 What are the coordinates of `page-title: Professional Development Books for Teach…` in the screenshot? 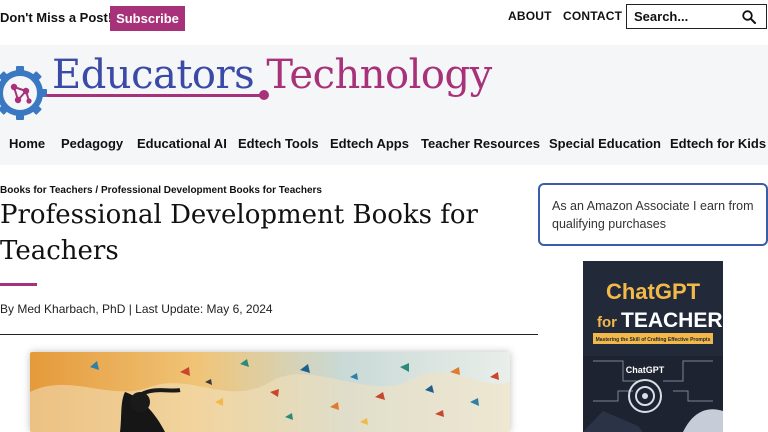 It's located at (239, 233).